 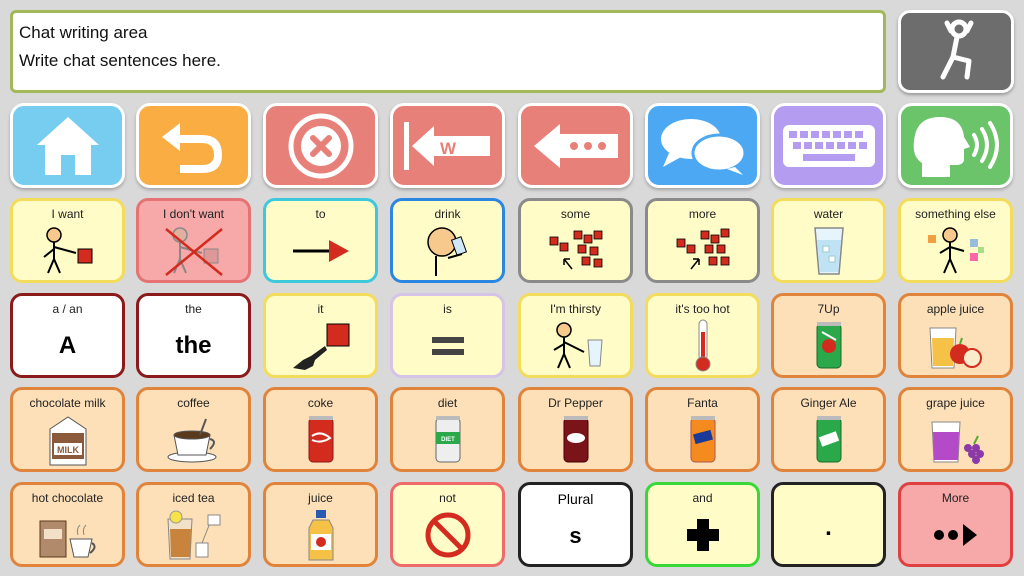 I want to click on delete-word-button: W, so click(x=447, y=145).